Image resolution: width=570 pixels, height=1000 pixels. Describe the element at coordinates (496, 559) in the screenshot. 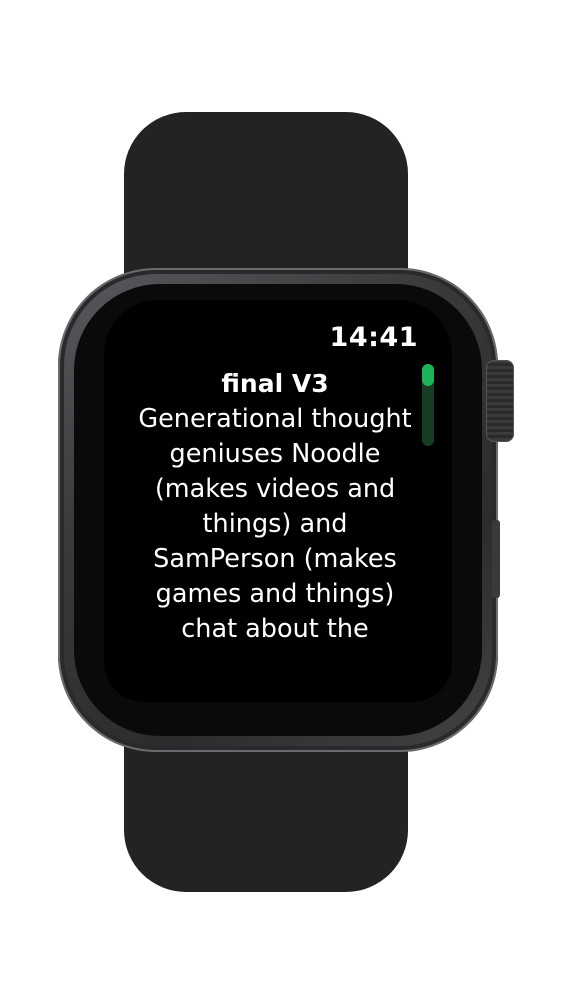

I see `side-button` at that location.